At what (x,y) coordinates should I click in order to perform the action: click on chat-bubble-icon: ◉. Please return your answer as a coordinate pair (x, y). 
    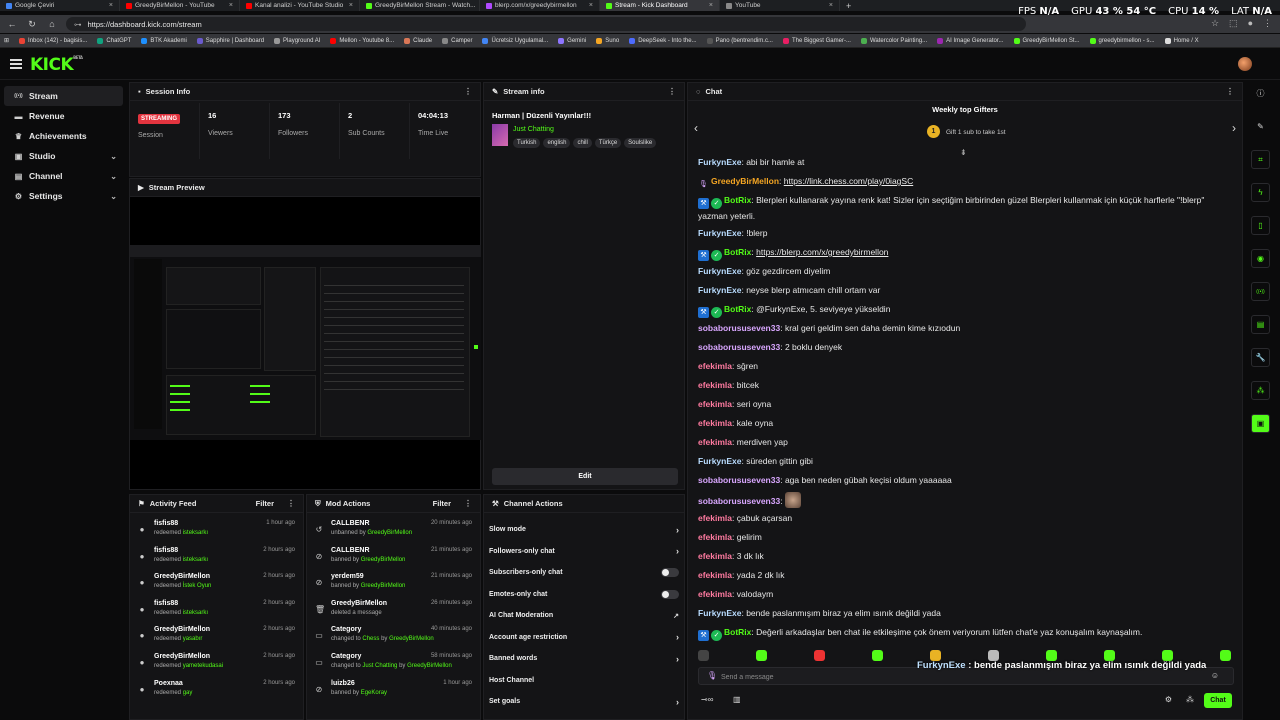
    Looking at the image, I should click on (1260, 258).